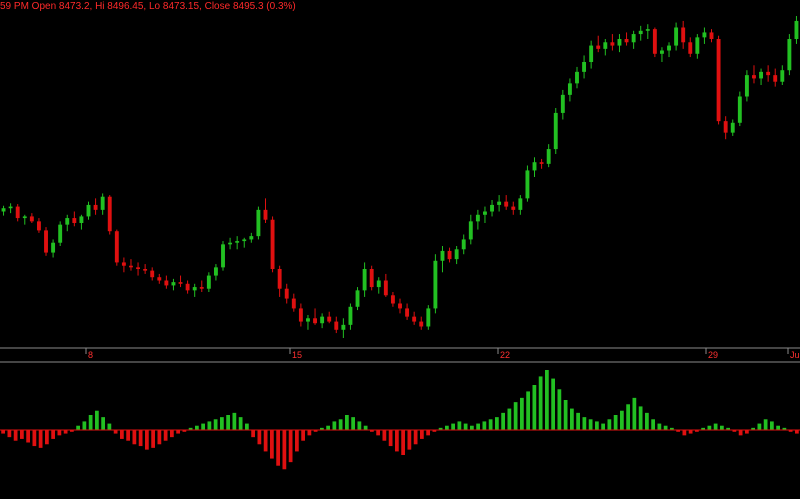 This screenshot has width=800, height=499. Describe the element at coordinates (90, 355) in the screenshot. I see `time-axis-label: 8` at that location.